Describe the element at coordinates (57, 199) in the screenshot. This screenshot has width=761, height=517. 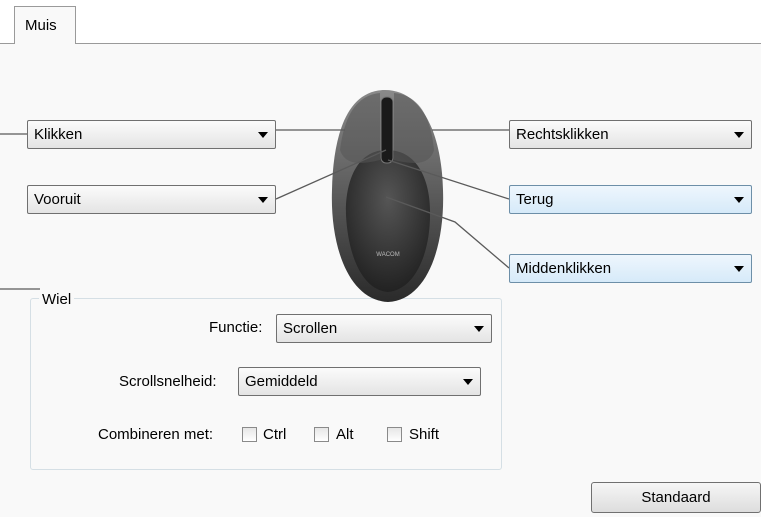
I see `forward-value: Vooruit` at that location.